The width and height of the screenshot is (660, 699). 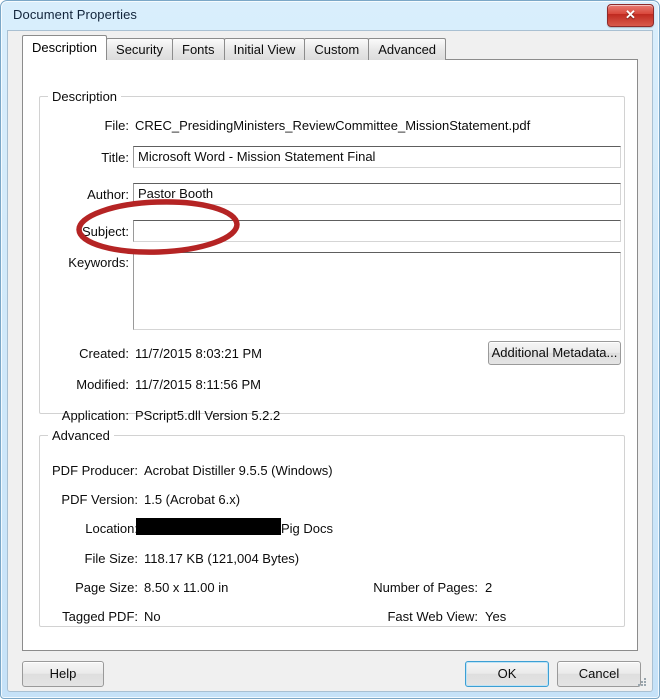 What do you see at coordinates (377, 157) in the screenshot?
I see `title-input: Microsoft Word - Mission Statement Final` at bounding box center [377, 157].